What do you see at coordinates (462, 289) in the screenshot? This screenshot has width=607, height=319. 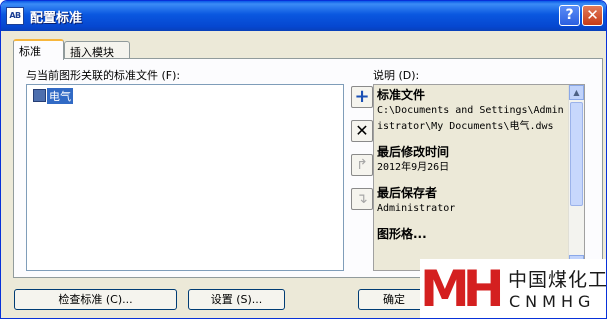 I see `watermark-logo: MH` at bounding box center [462, 289].